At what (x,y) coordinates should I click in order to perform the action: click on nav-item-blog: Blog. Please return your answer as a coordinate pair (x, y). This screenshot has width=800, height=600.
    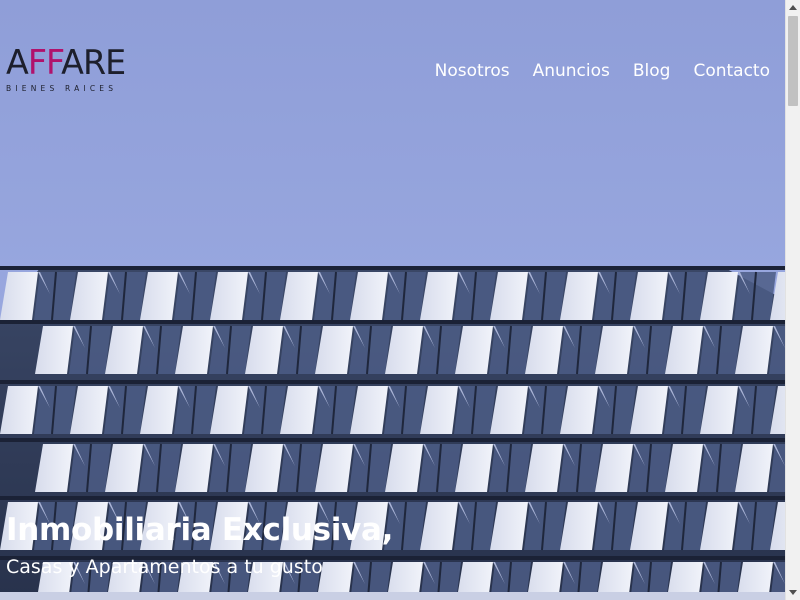
    Looking at the image, I should click on (652, 71).